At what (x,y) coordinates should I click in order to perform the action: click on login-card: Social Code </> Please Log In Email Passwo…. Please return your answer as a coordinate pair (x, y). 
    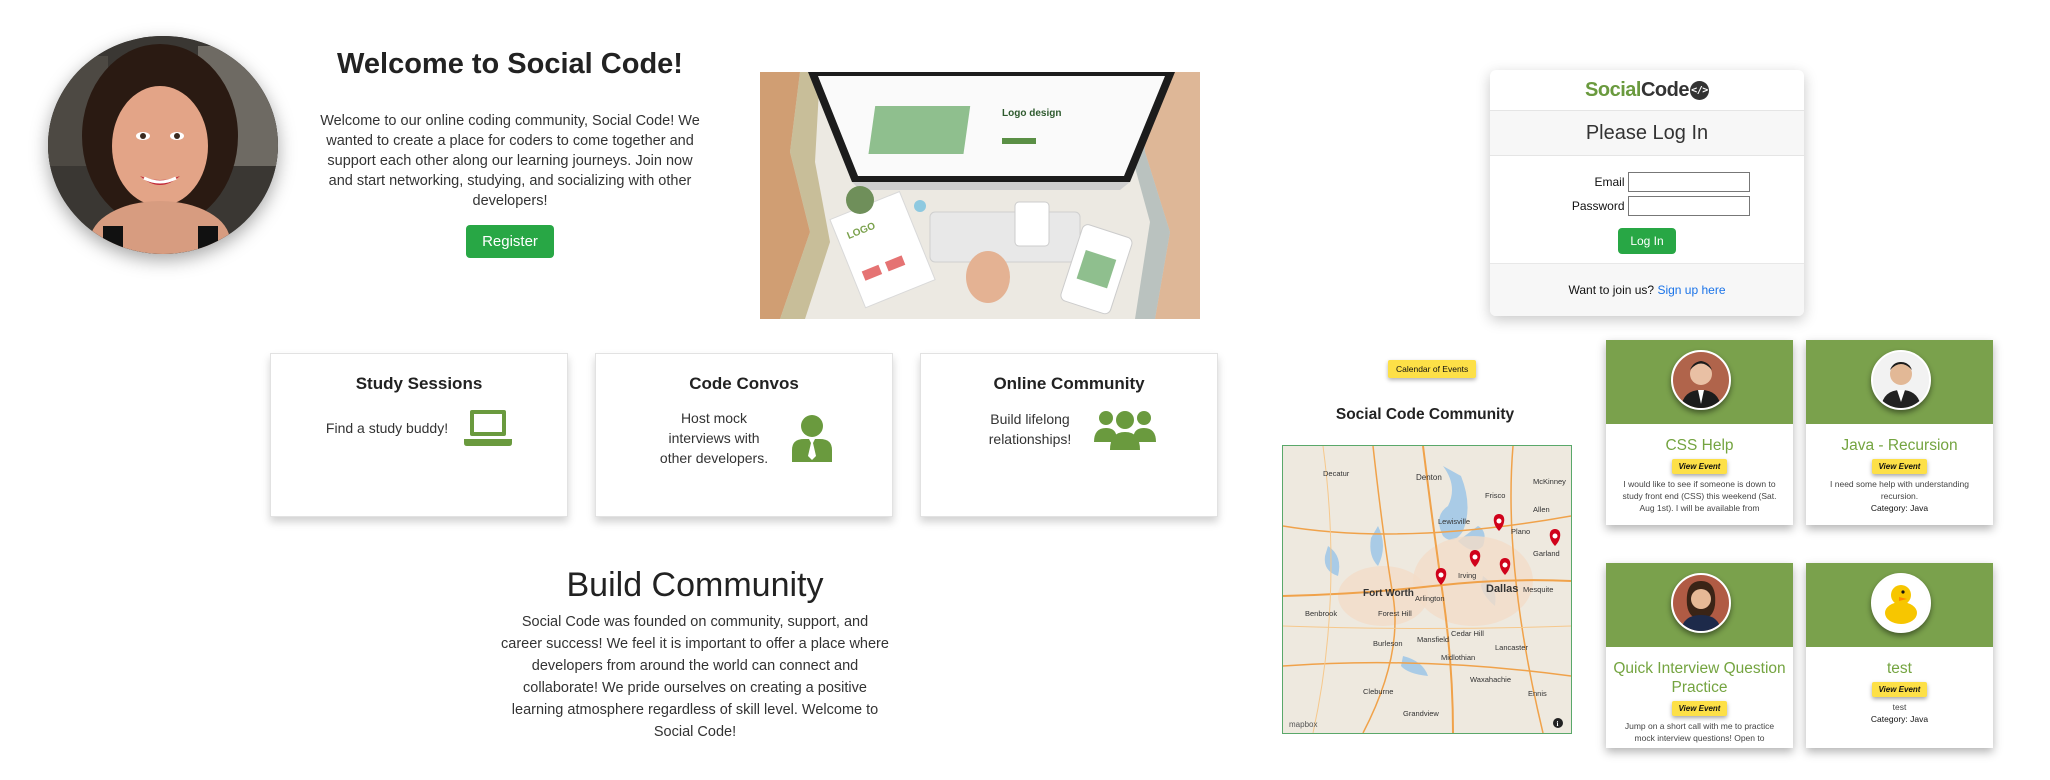
    Looking at the image, I should click on (1647, 193).